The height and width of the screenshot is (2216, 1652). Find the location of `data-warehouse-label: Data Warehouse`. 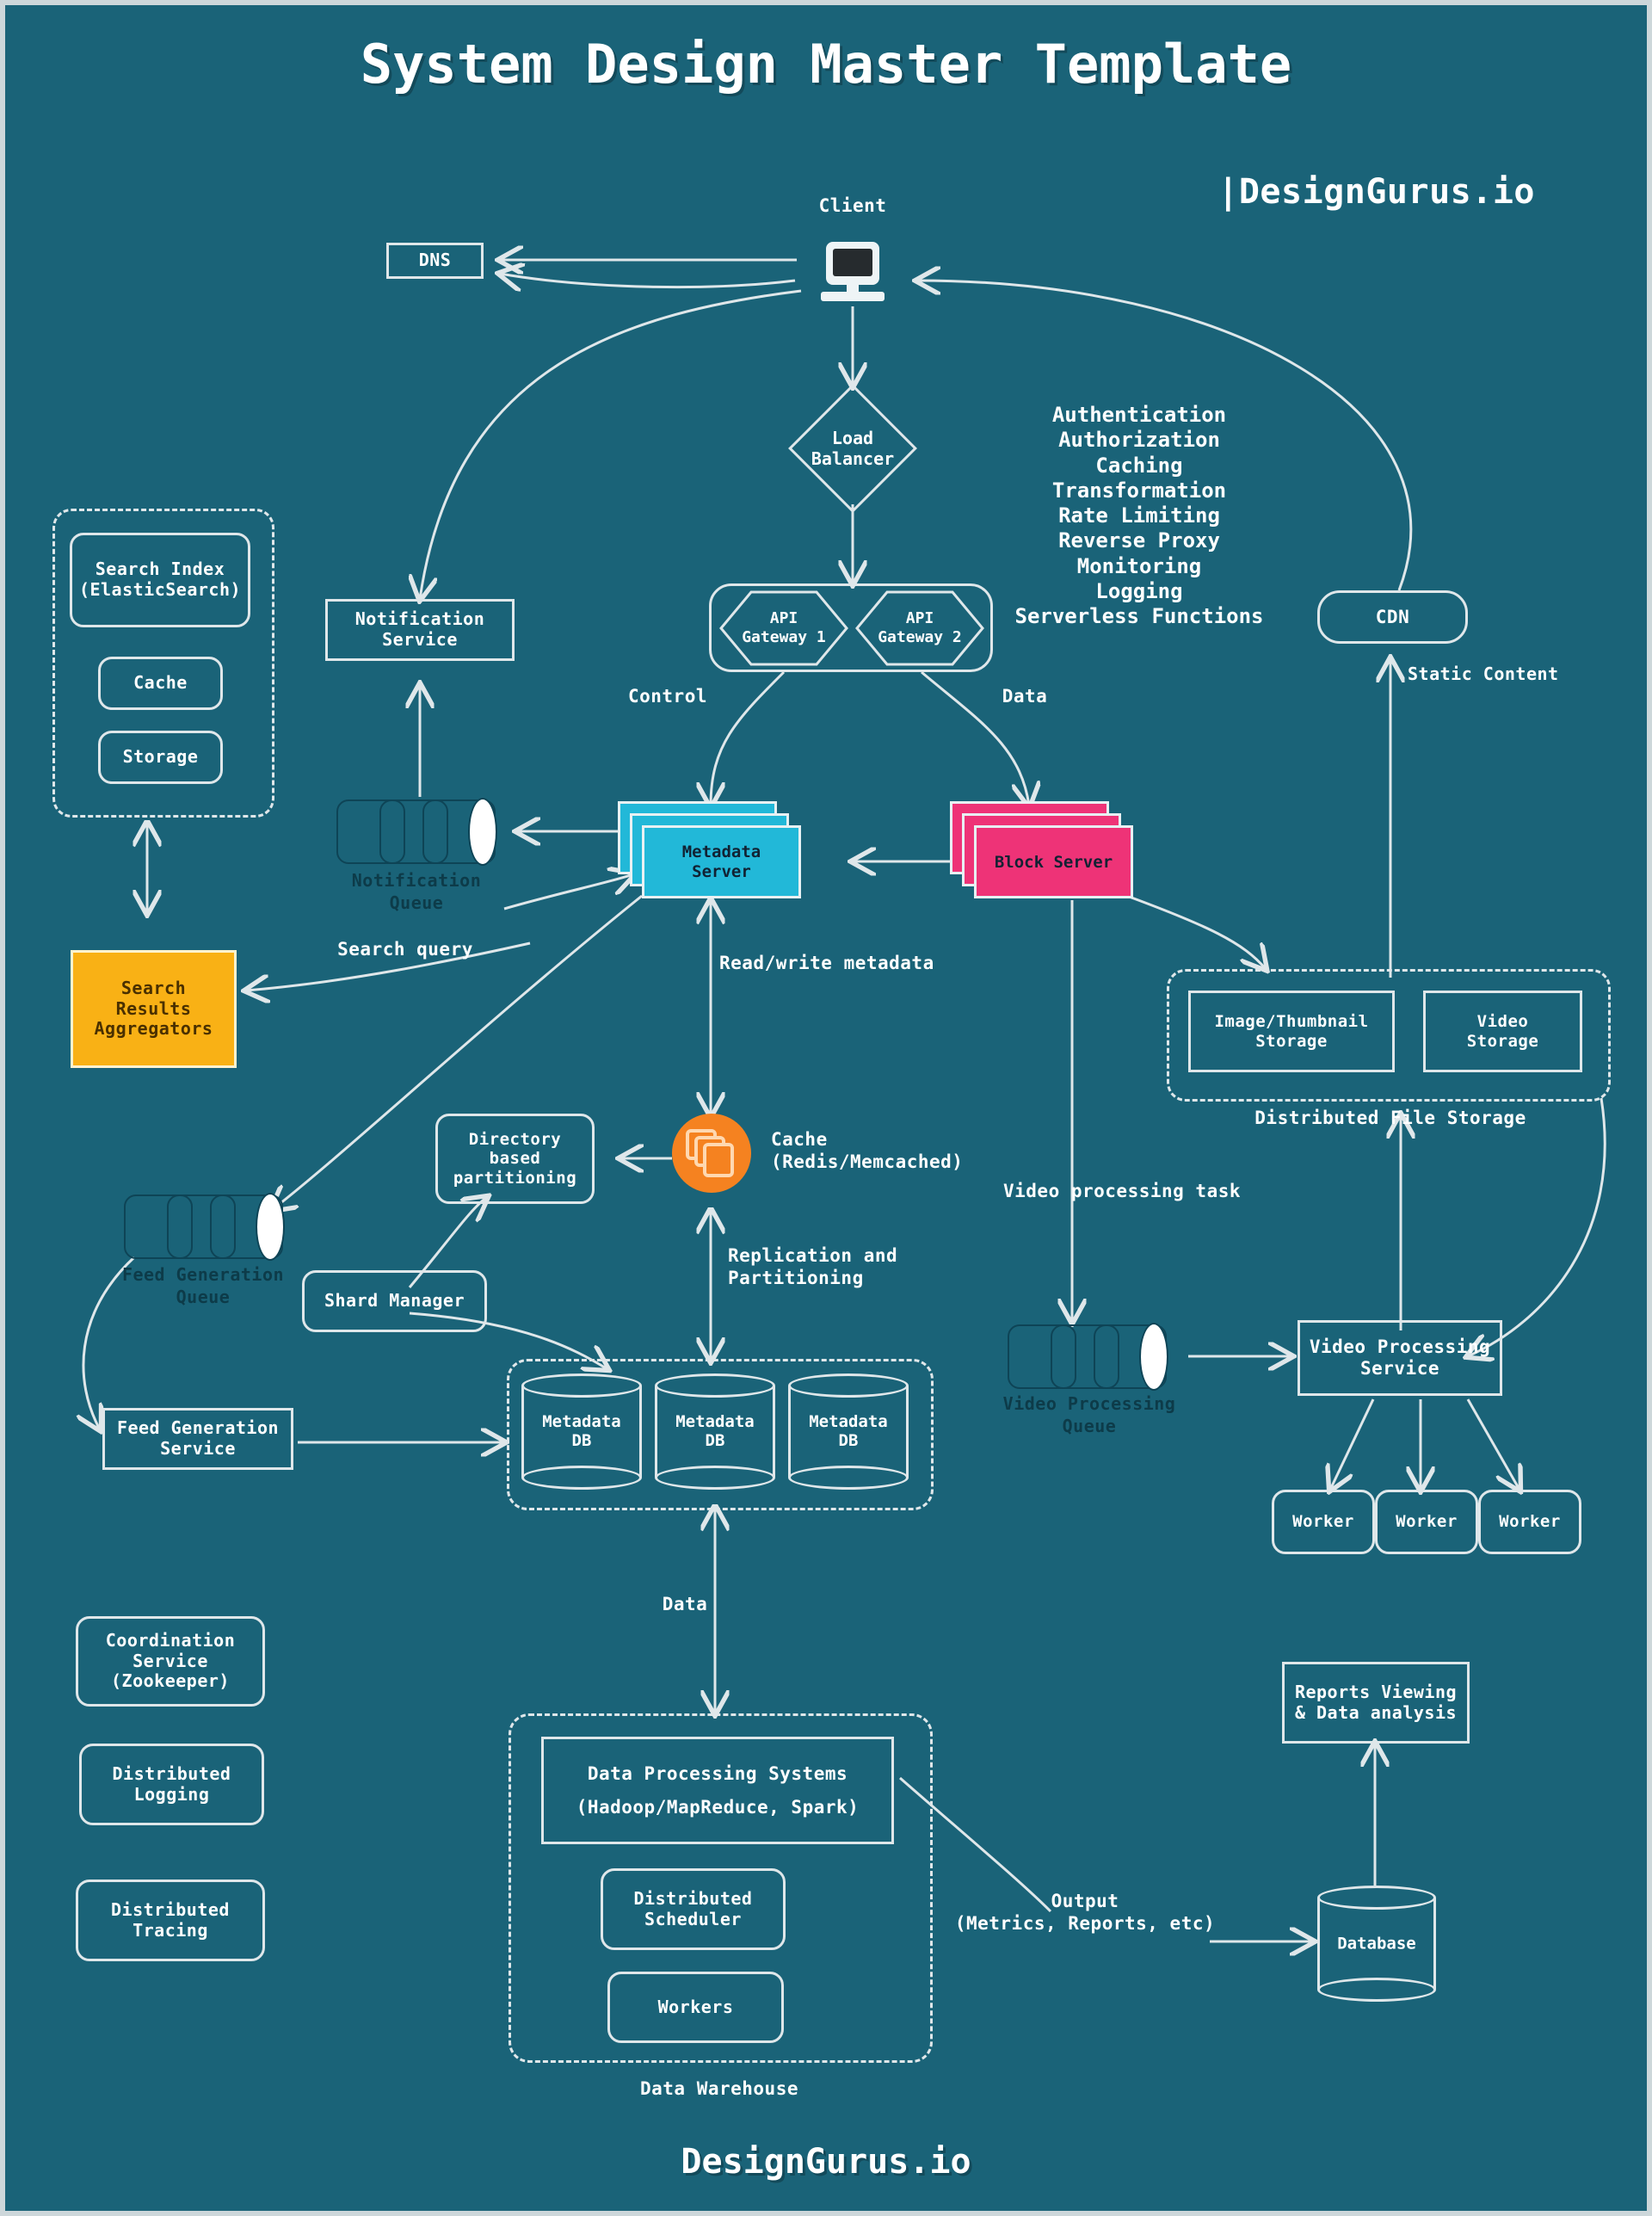

data-warehouse-label: Data Warehouse is located at coordinates (718, 2088).